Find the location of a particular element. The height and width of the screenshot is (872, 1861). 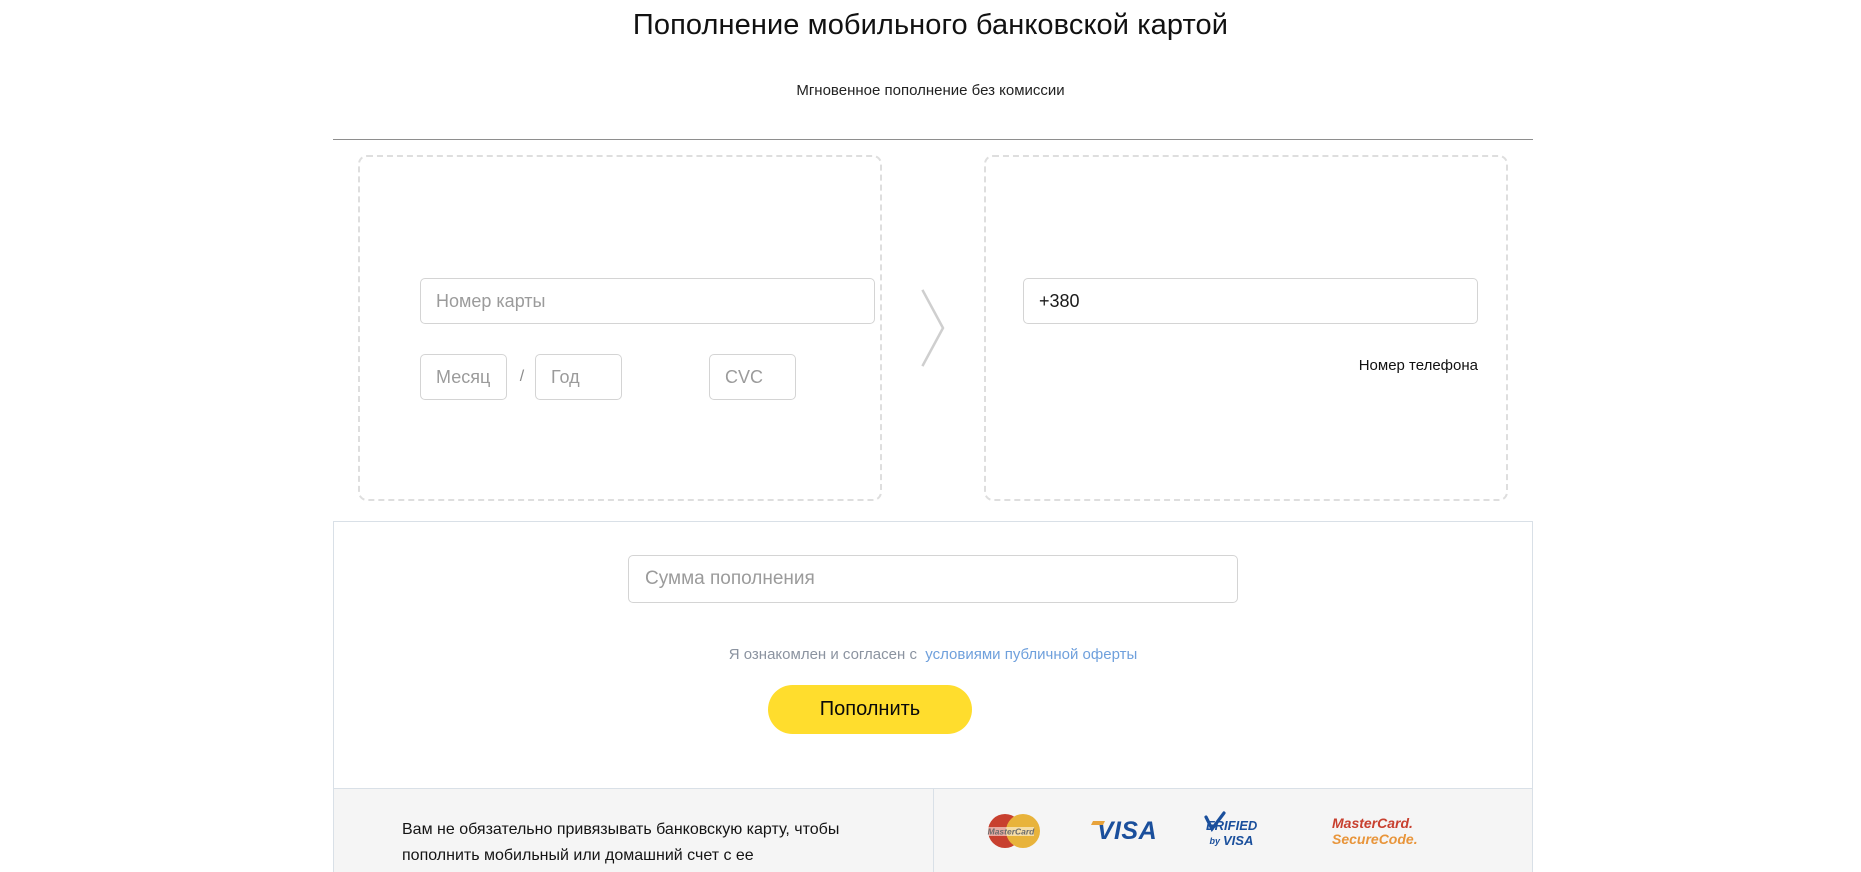

card-expiry-month-input is located at coordinates (463, 377).